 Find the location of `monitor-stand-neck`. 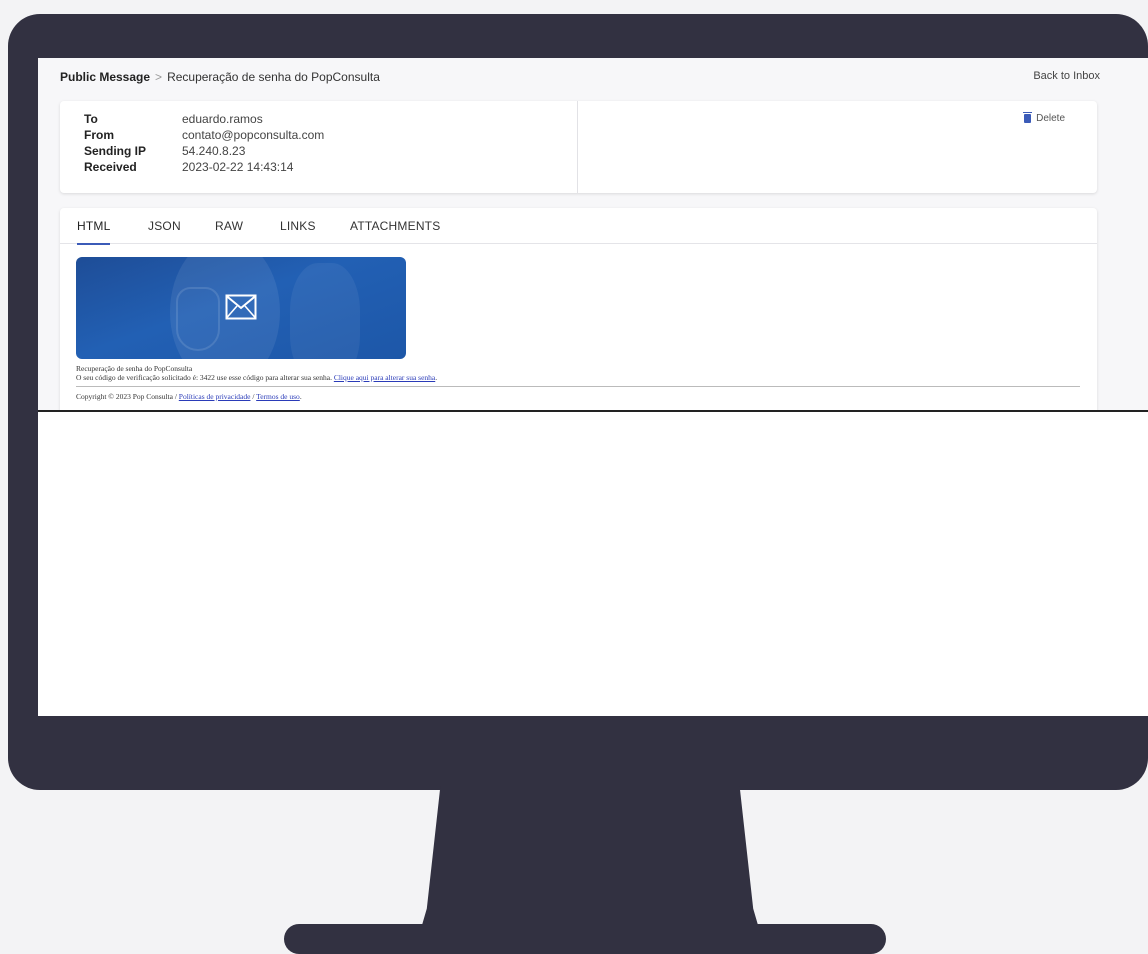

monitor-stand-neck is located at coordinates (590, 859).